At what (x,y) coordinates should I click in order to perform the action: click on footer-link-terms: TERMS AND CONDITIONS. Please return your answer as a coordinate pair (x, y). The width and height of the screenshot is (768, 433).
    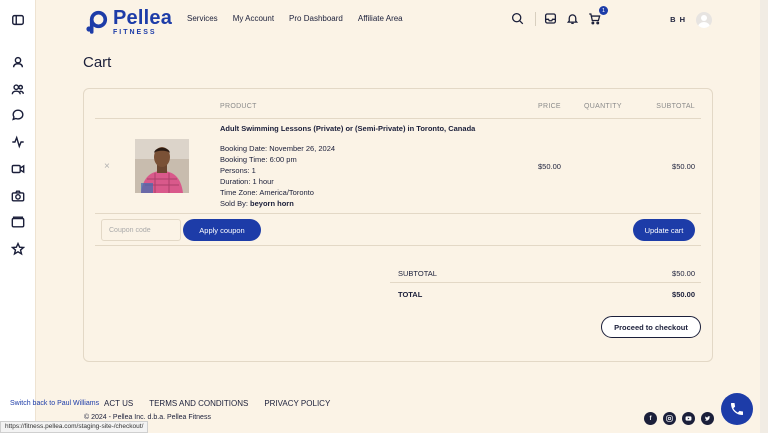
    Looking at the image, I should click on (198, 403).